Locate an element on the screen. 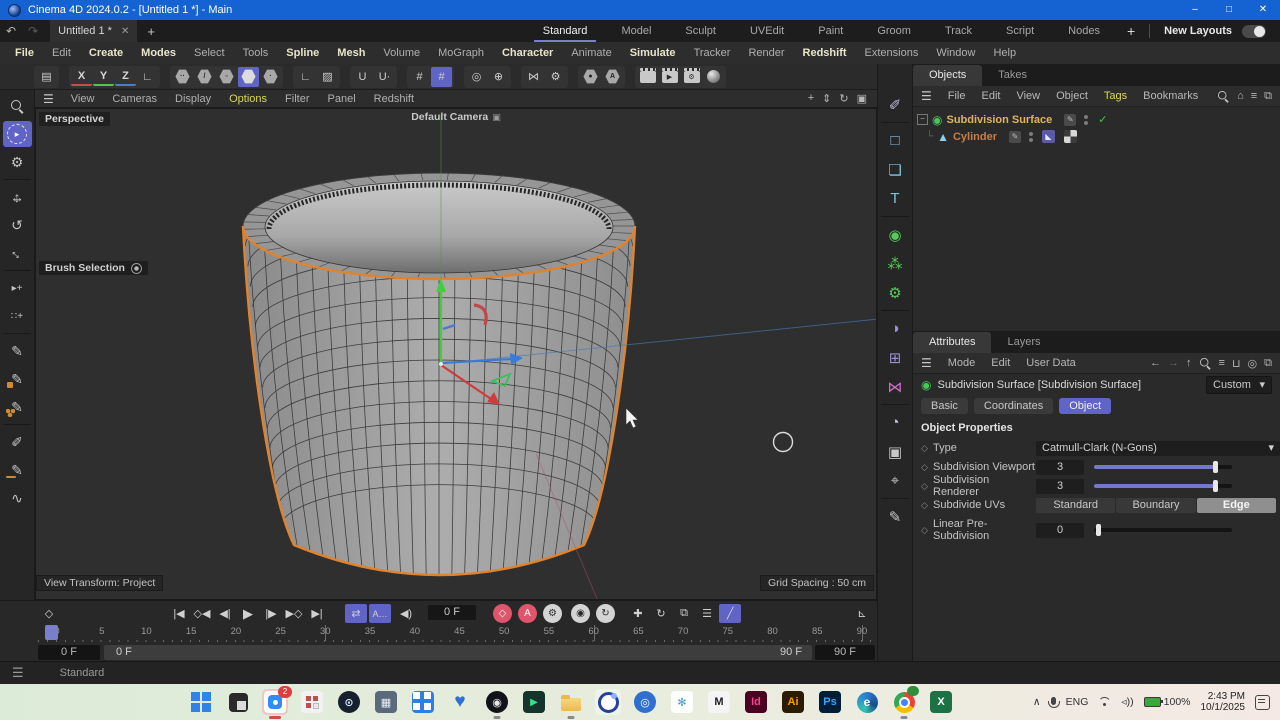 This screenshot has height=720, width=1280. property-slider is located at coordinates (1163, 530).